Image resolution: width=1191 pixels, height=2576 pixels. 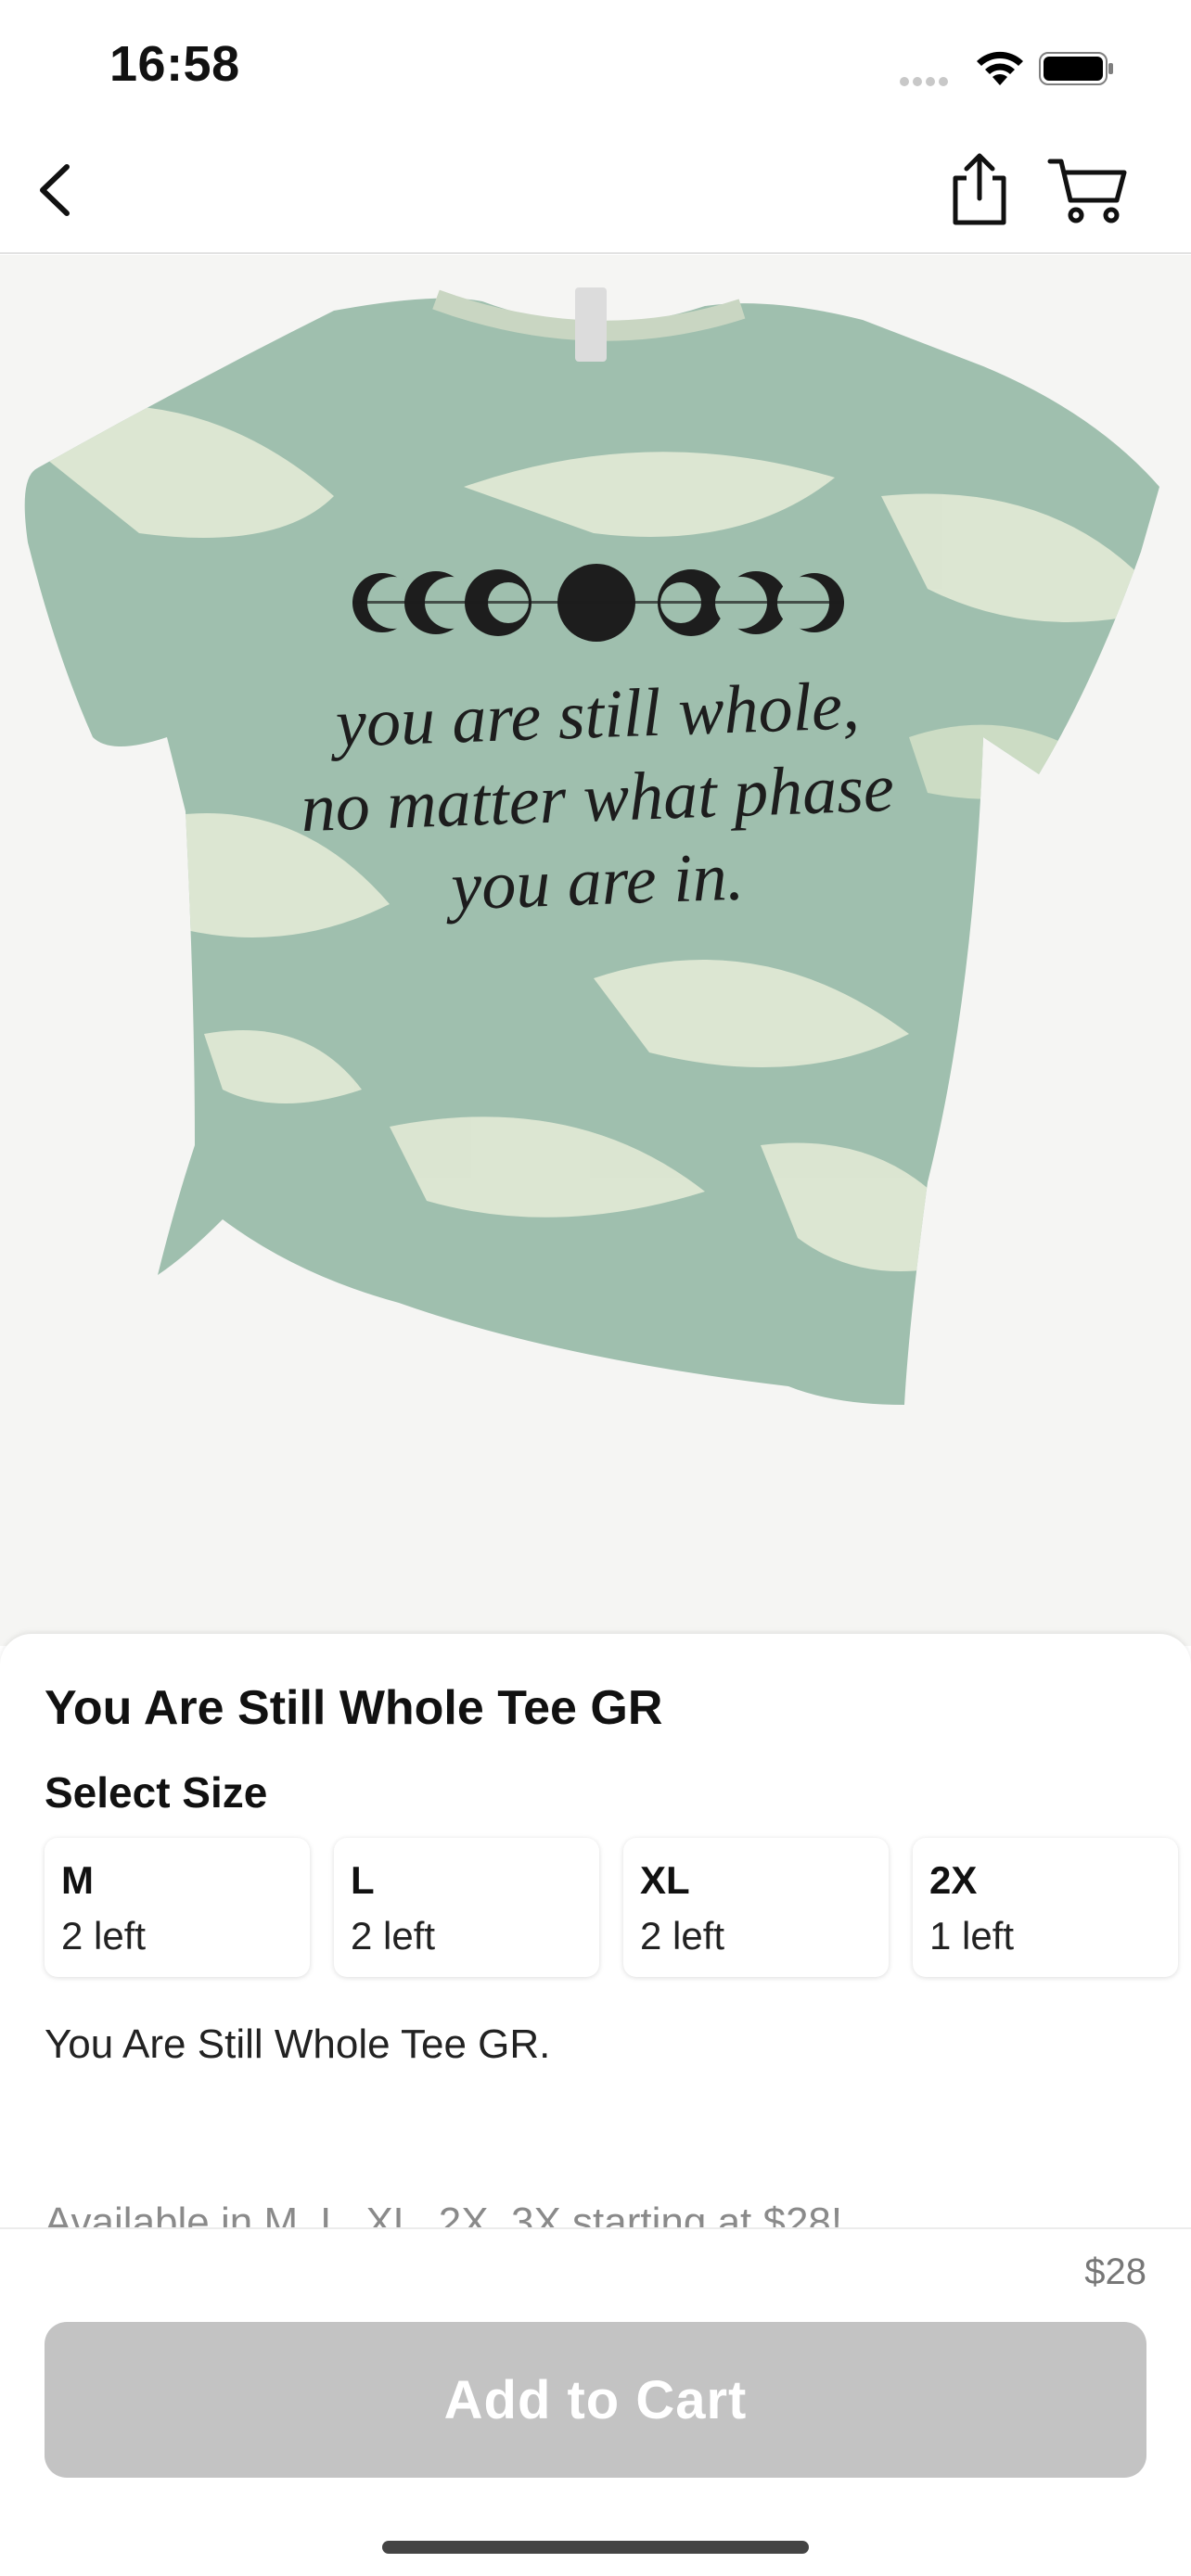 I want to click on wifi-icon, so click(x=1000, y=68).